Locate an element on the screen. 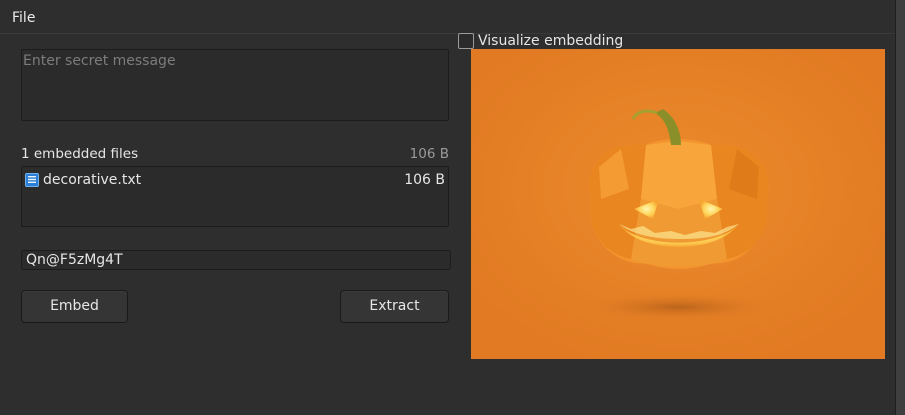  menu-bar: File is located at coordinates (447, 17).